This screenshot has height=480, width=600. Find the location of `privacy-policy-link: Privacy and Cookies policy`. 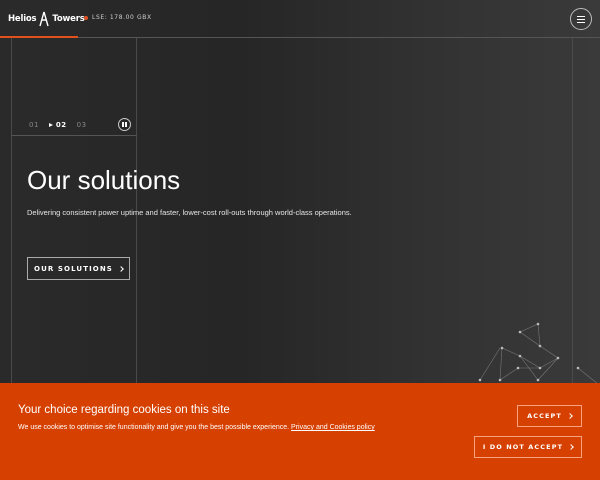

privacy-policy-link: Privacy and Cookies policy is located at coordinates (333, 427).